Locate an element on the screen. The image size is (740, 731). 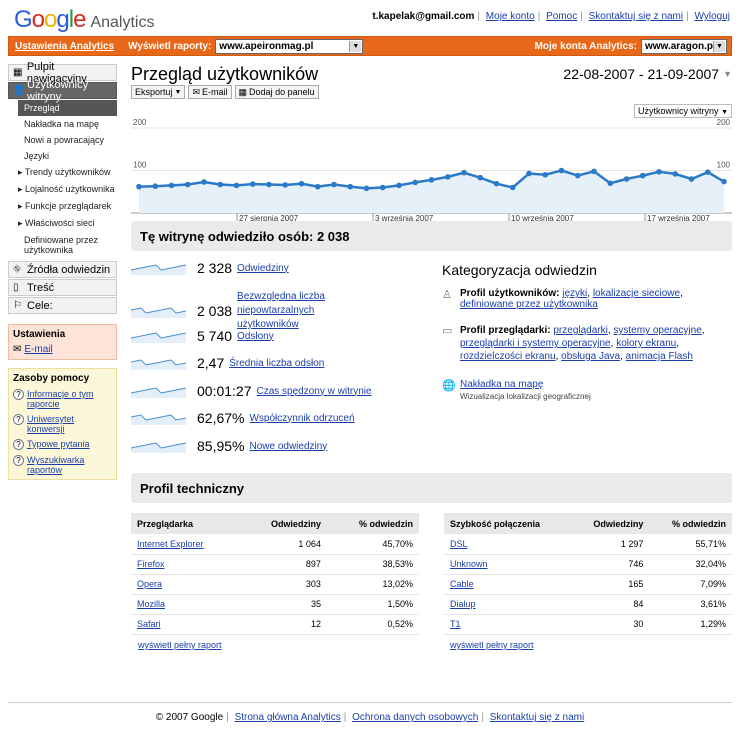
stat-link: Nowe odwiedziny is located at coordinates (288, 446).